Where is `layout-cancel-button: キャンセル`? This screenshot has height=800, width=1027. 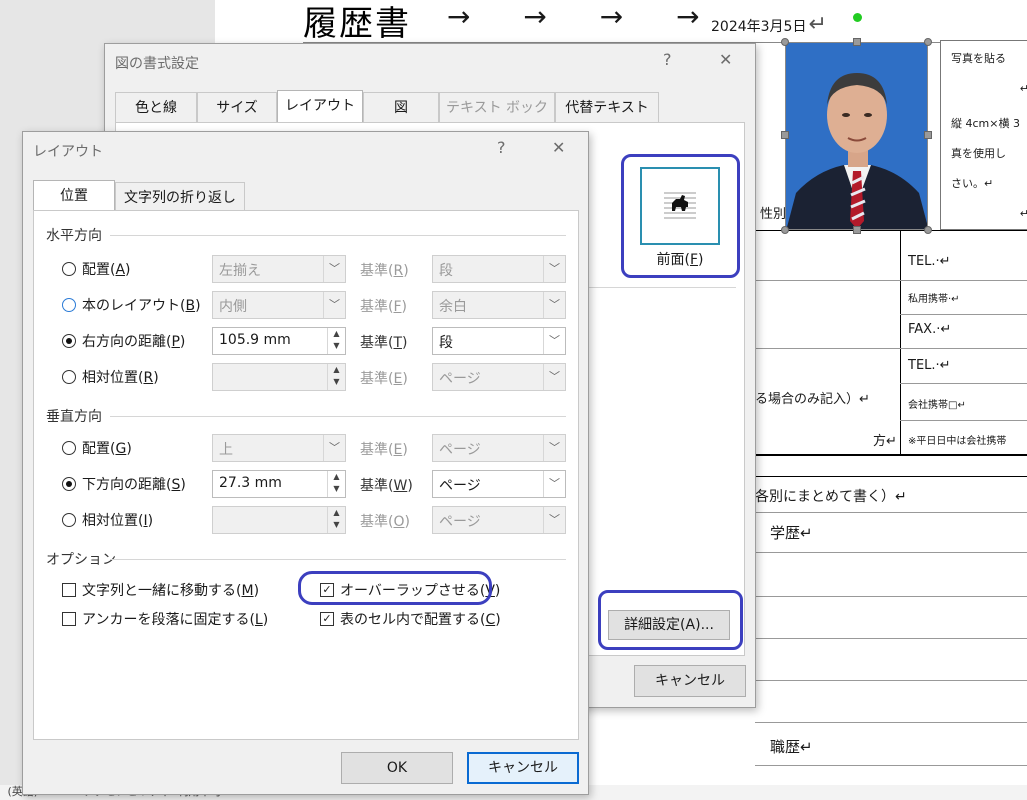
layout-cancel-button: キャンセル is located at coordinates (523, 768).